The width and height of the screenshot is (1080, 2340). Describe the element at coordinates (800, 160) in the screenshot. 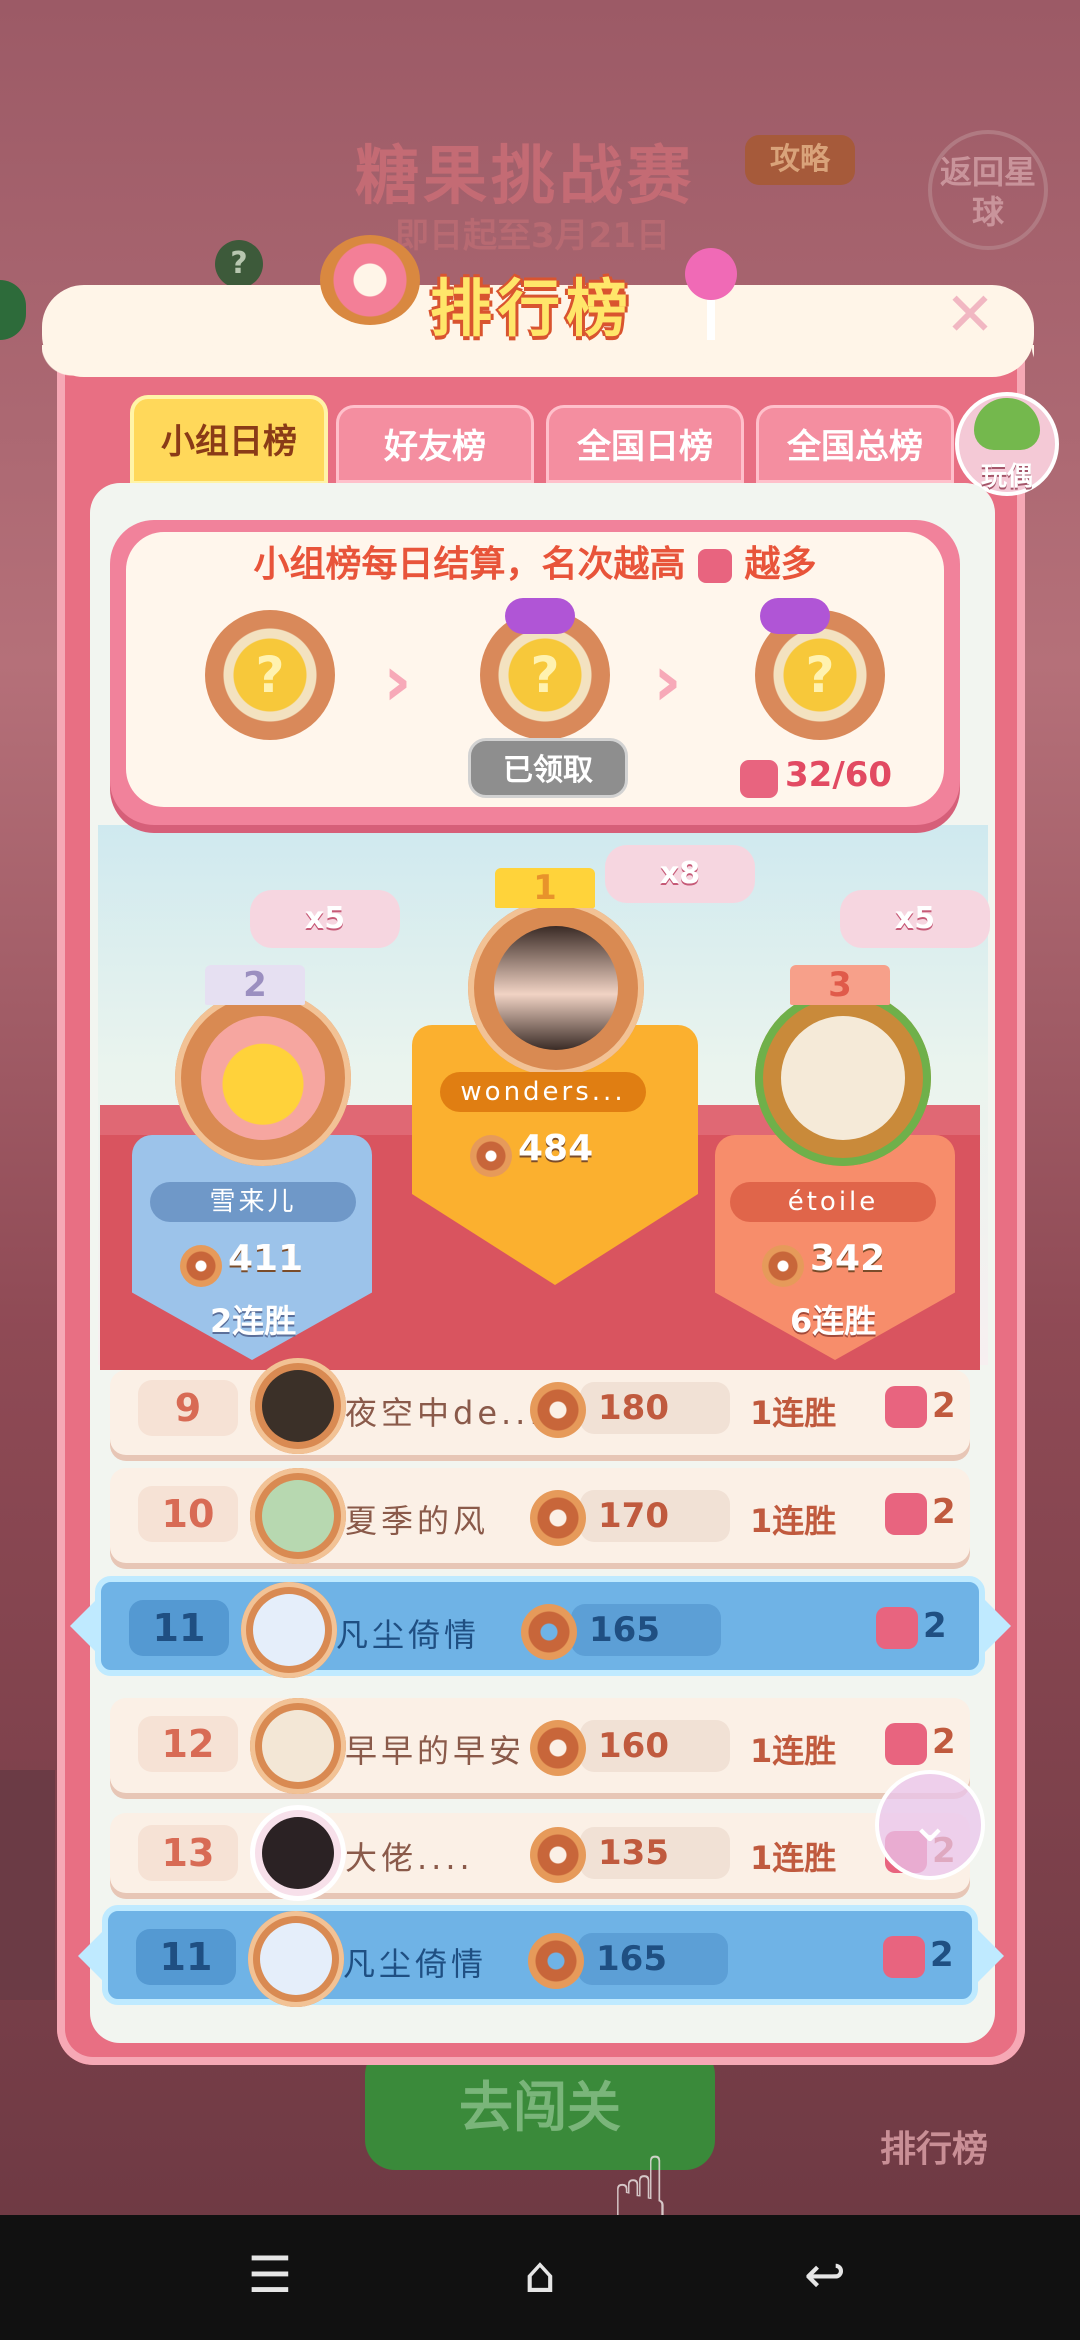

I see `guide-button: 攻略` at that location.